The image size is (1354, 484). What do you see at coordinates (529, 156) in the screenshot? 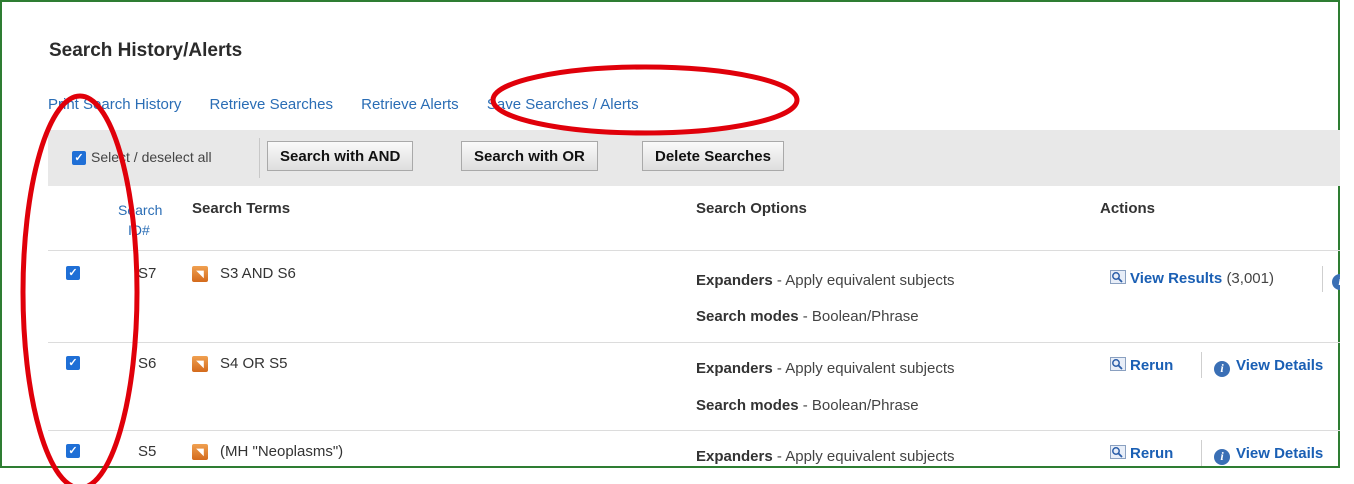
I see `search-with-or-button: Search with OR` at bounding box center [529, 156].